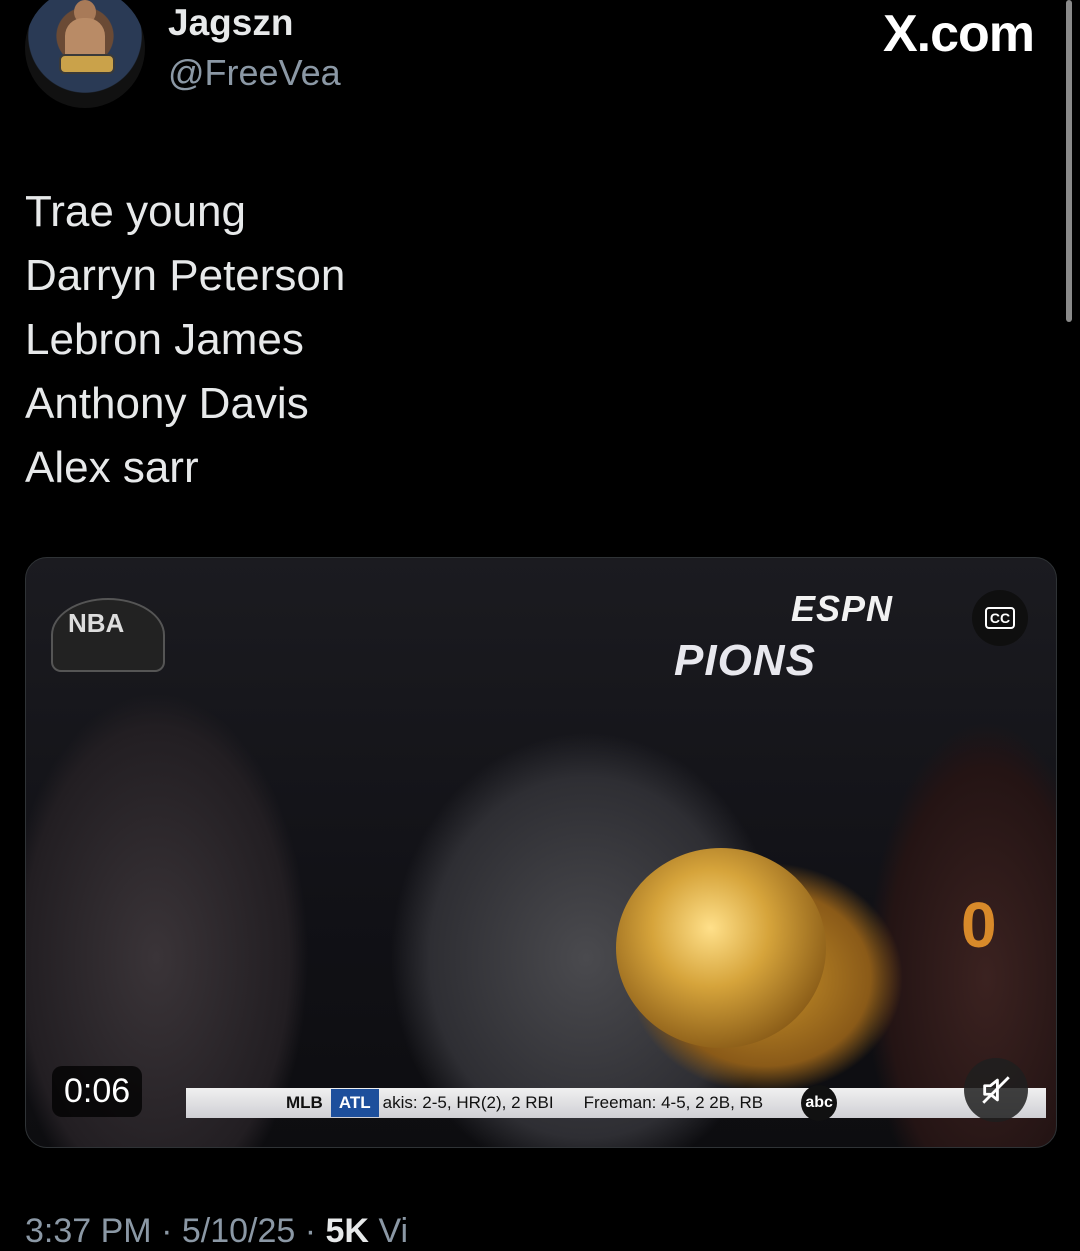 This screenshot has height=1251, width=1080. Describe the element at coordinates (230, 23) in the screenshot. I see `display-name: Jagszn` at that location.